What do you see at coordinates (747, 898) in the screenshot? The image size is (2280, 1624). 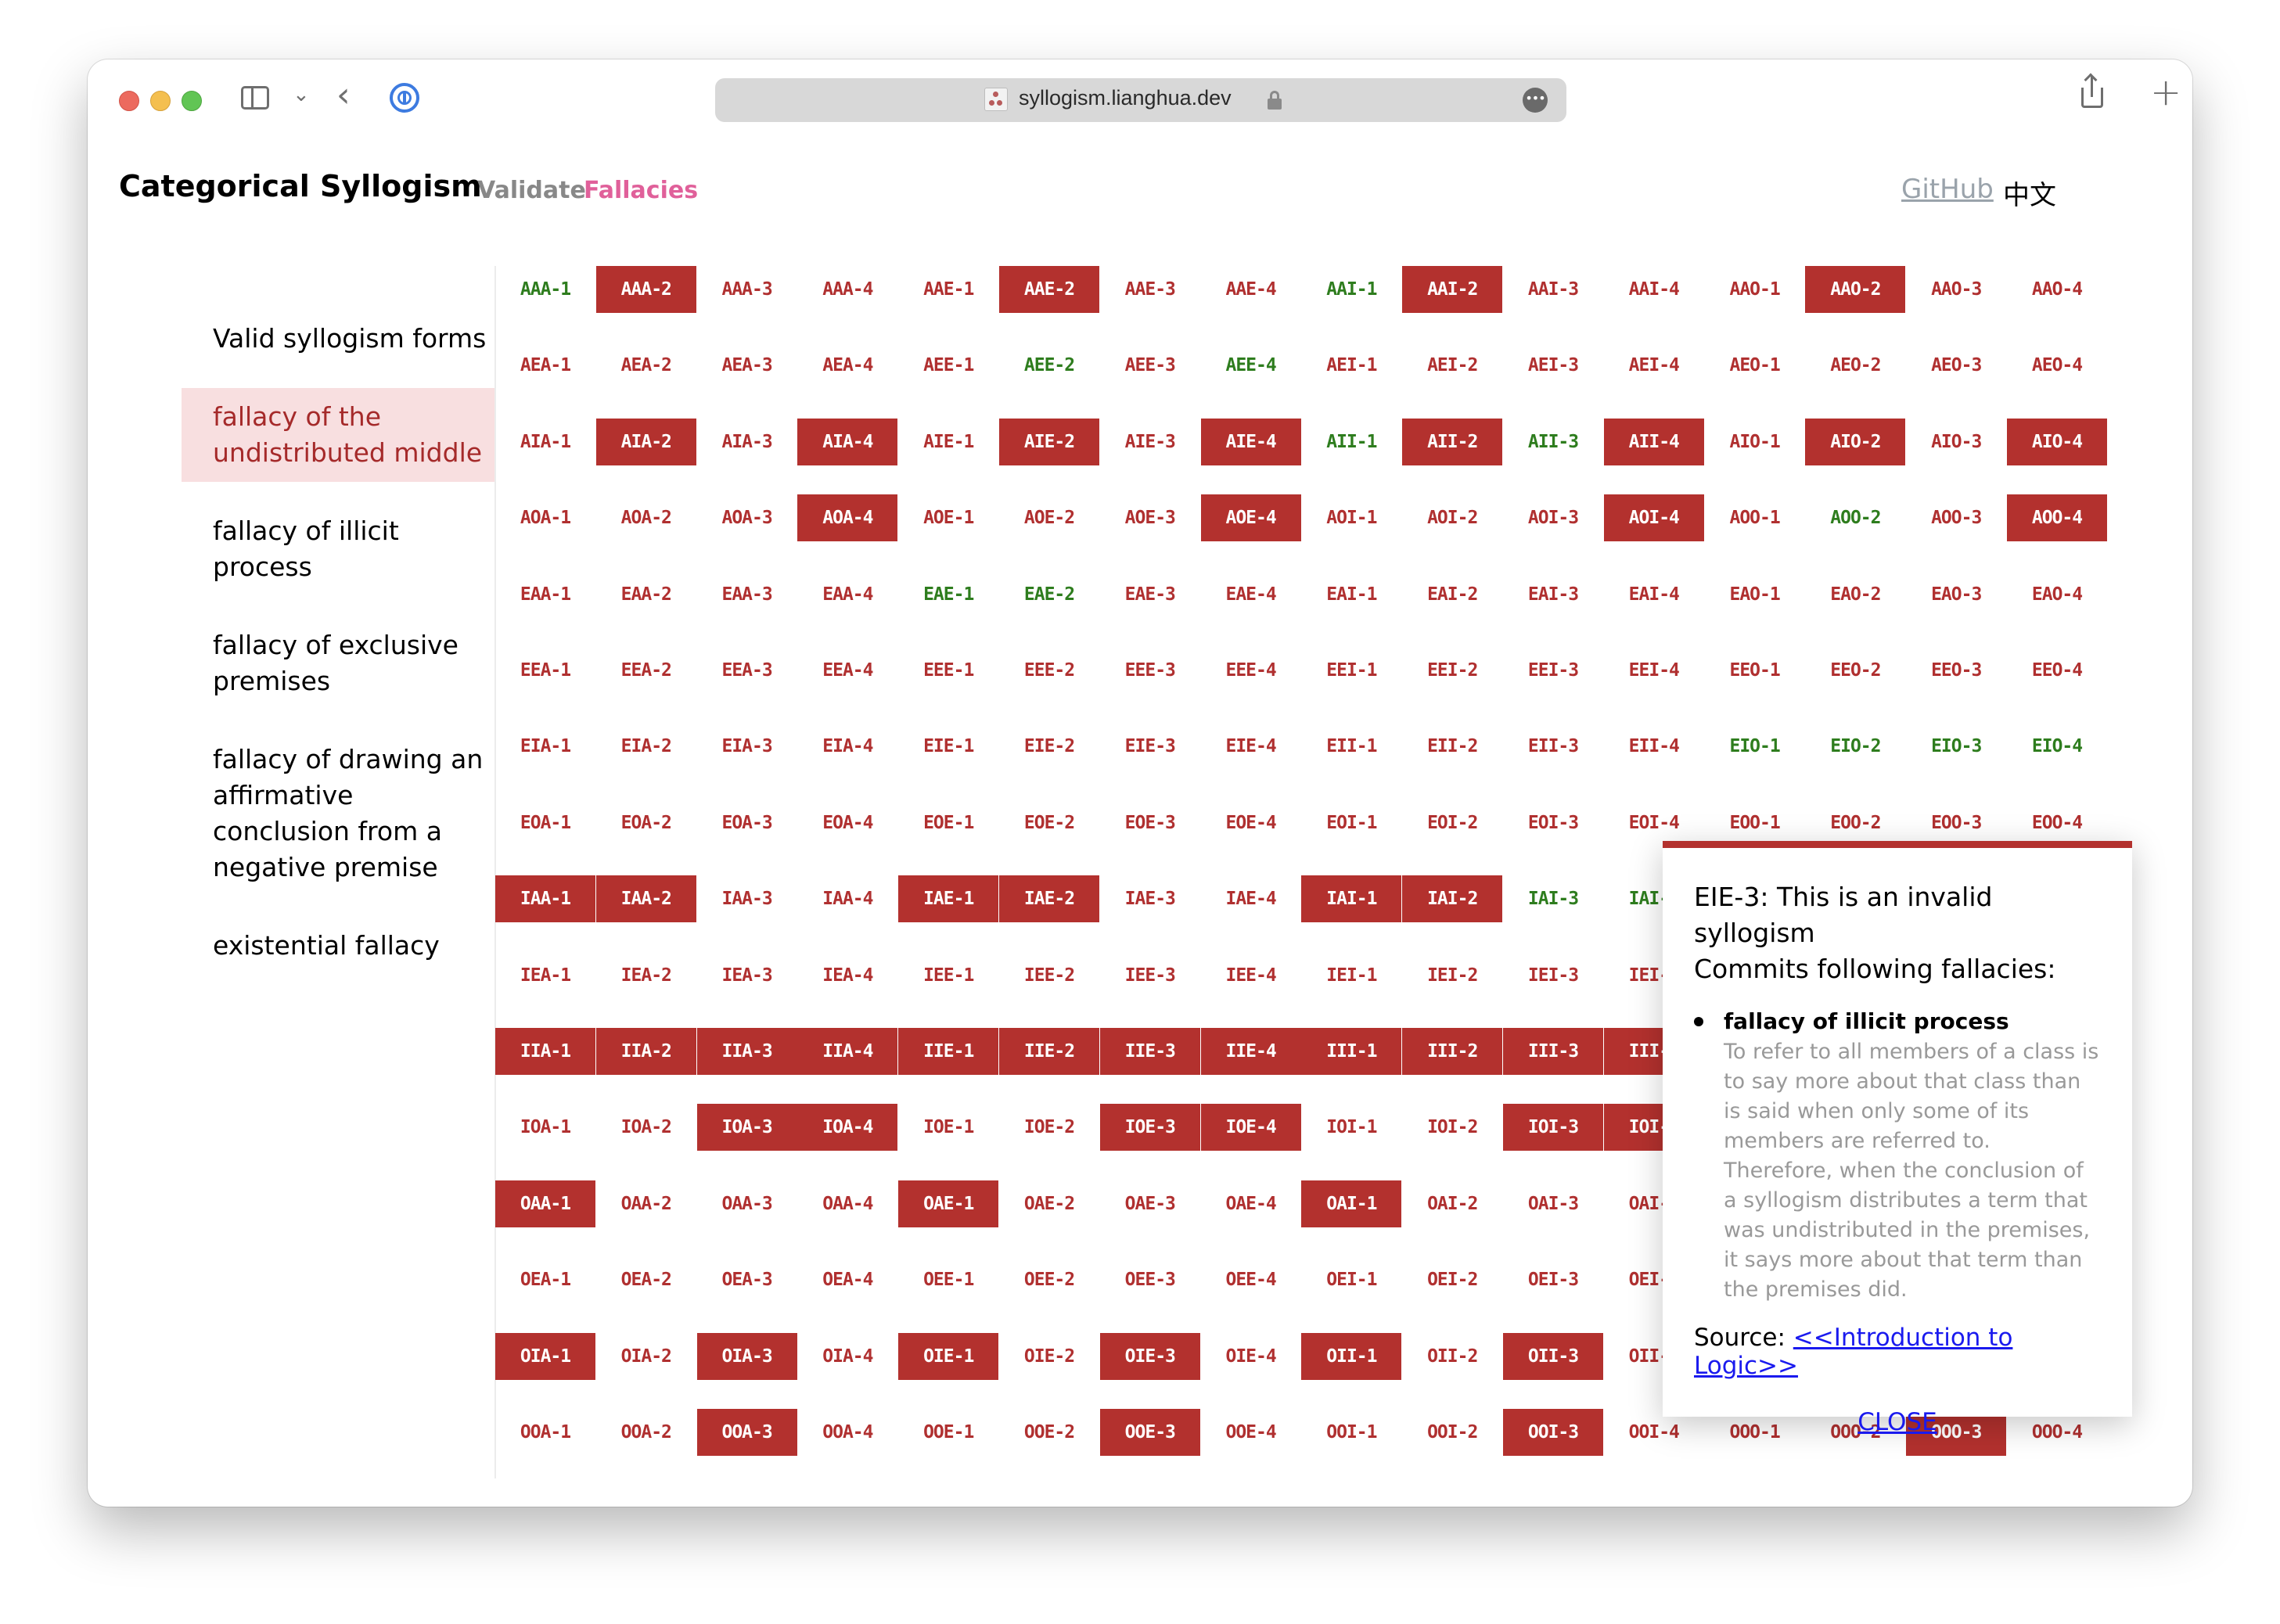 I see `syllogism-cell-iaa-3: IAA-3` at bounding box center [747, 898].